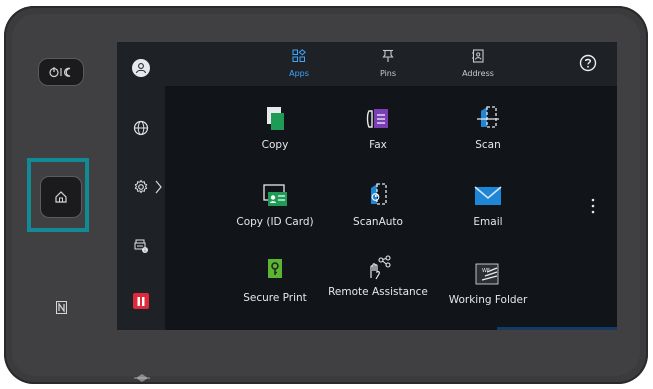 The image size is (653, 389). I want to click on pause-button, so click(141, 301).